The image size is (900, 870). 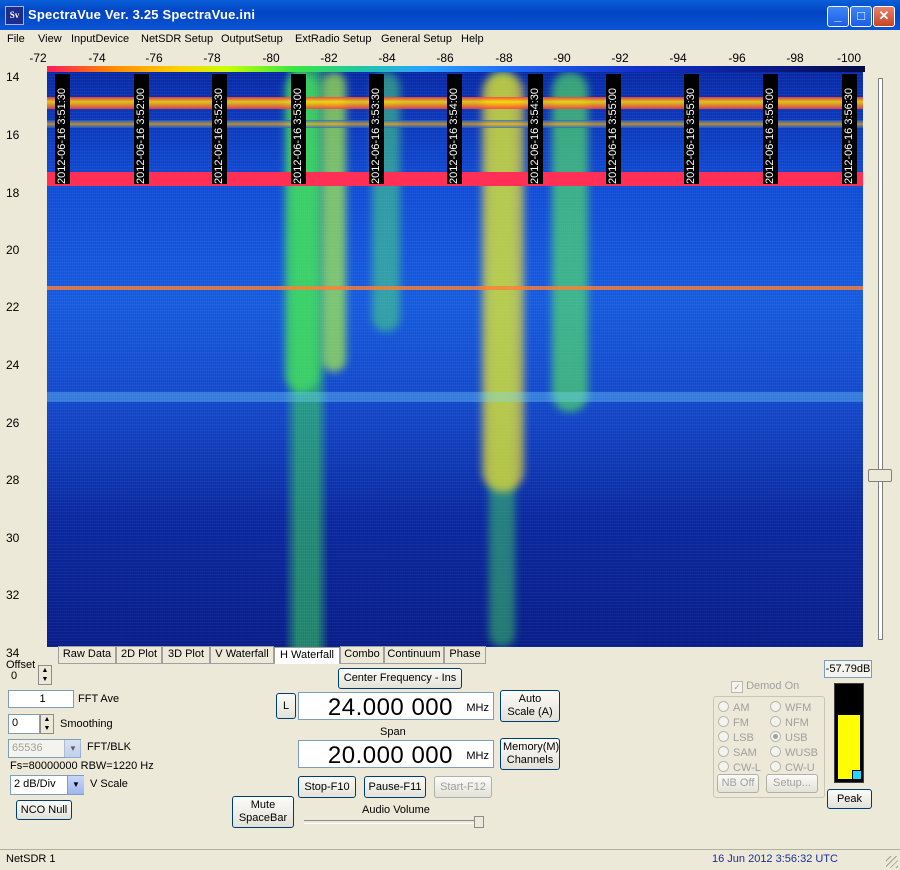 I want to click on radio-cw-u: CW-U, so click(x=792, y=767).